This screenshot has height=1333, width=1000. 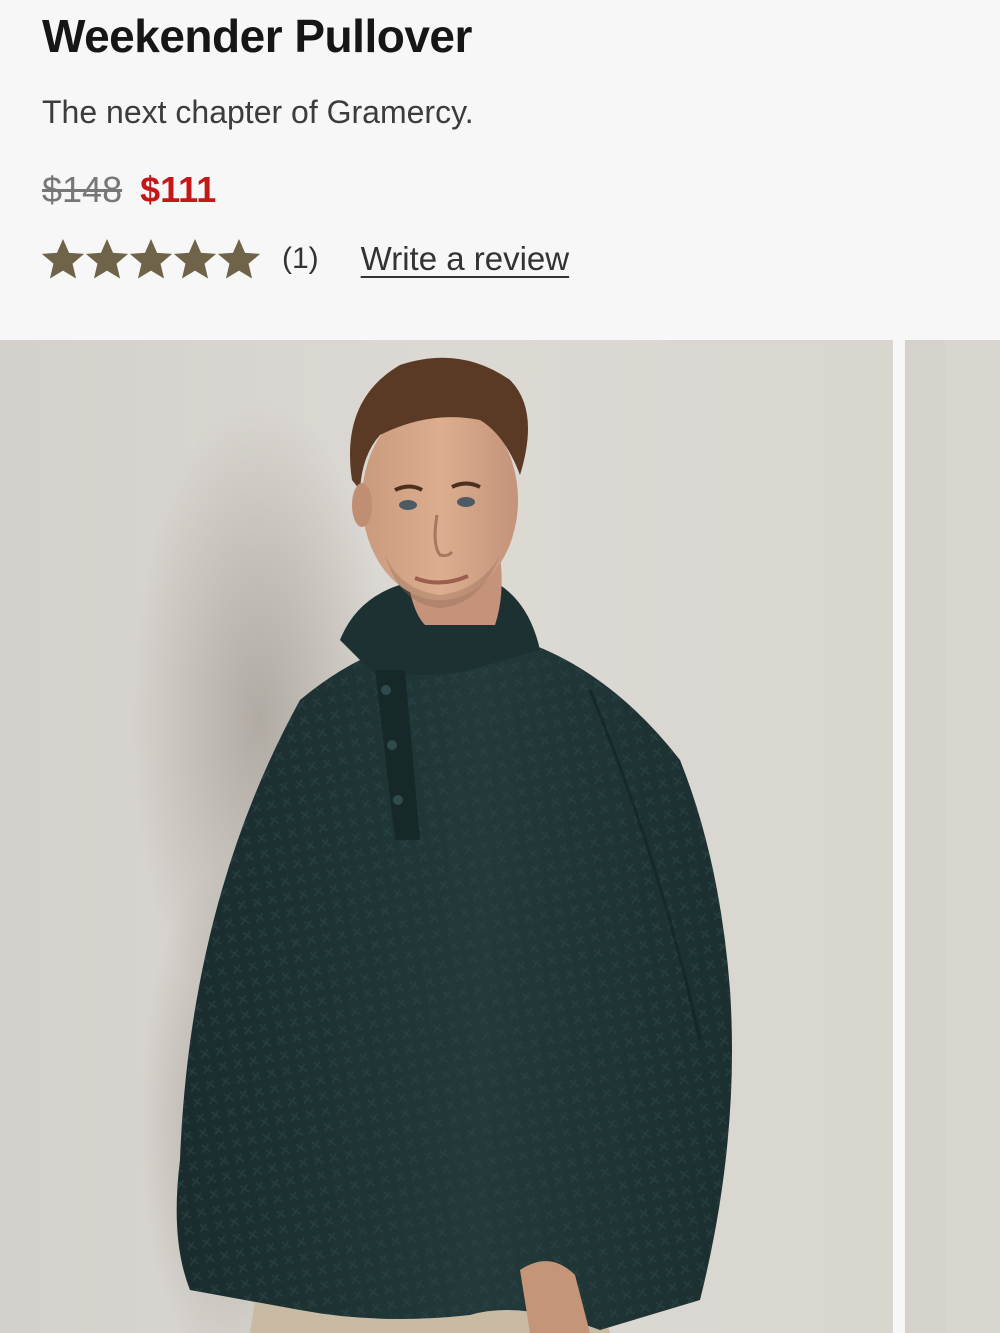 I want to click on write-review-link: Write a review, so click(x=465, y=259).